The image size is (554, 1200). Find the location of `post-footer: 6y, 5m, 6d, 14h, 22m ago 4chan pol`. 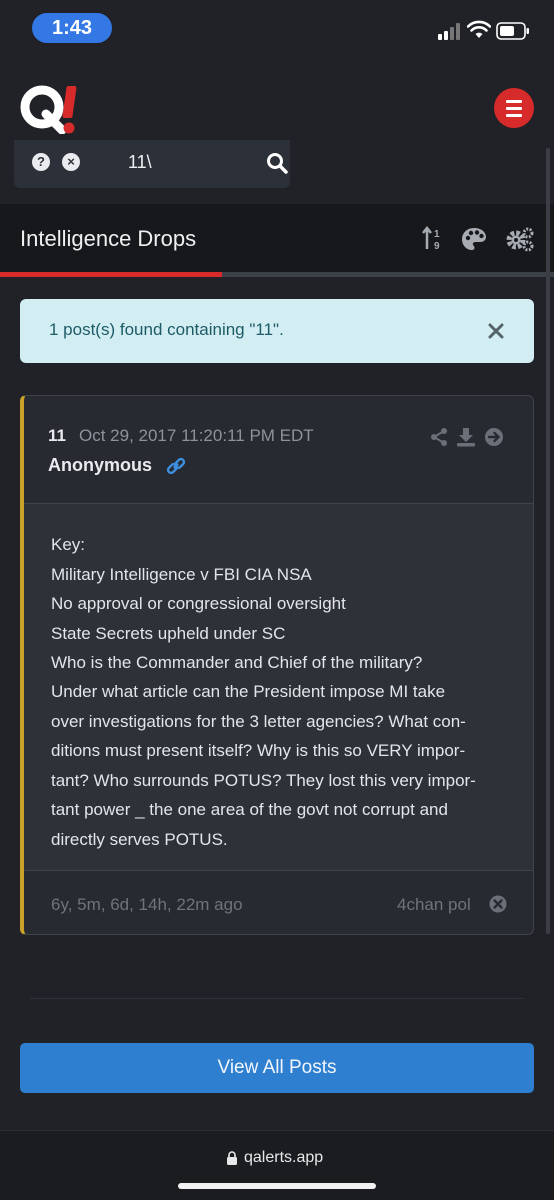

post-footer: 6y, 5m, 6d, 14h, 22m ago 4chan pol is located at coordinates (278, 902).